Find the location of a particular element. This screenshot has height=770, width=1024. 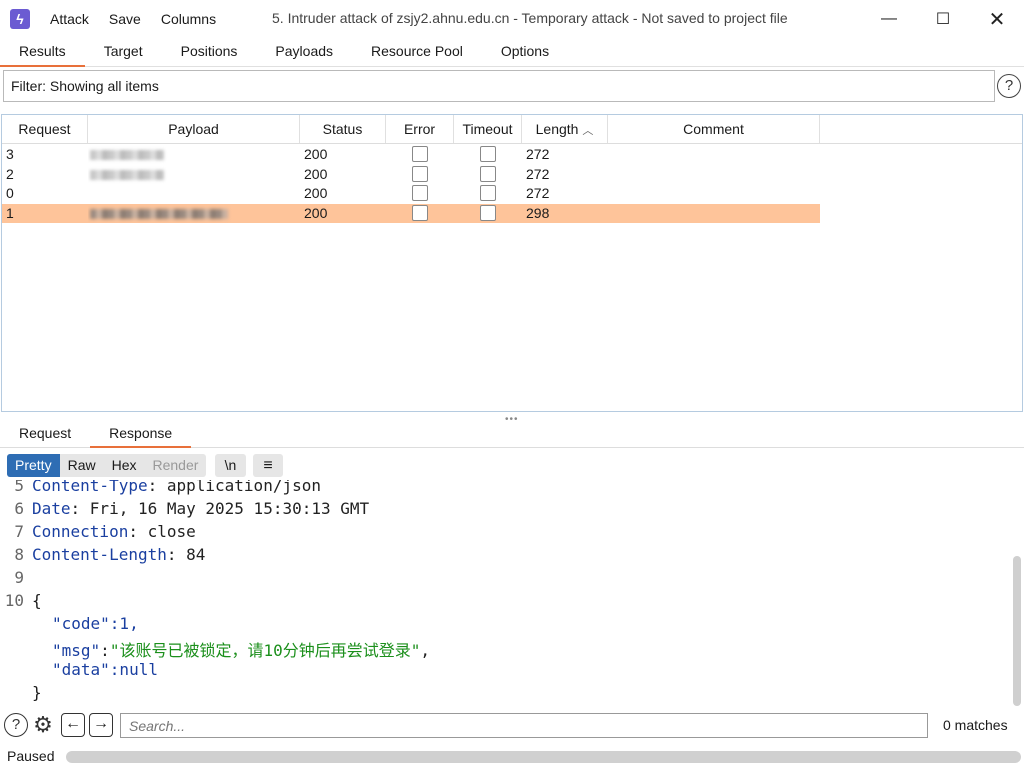

cell-length: 298 is located at coordinates (538, 212).